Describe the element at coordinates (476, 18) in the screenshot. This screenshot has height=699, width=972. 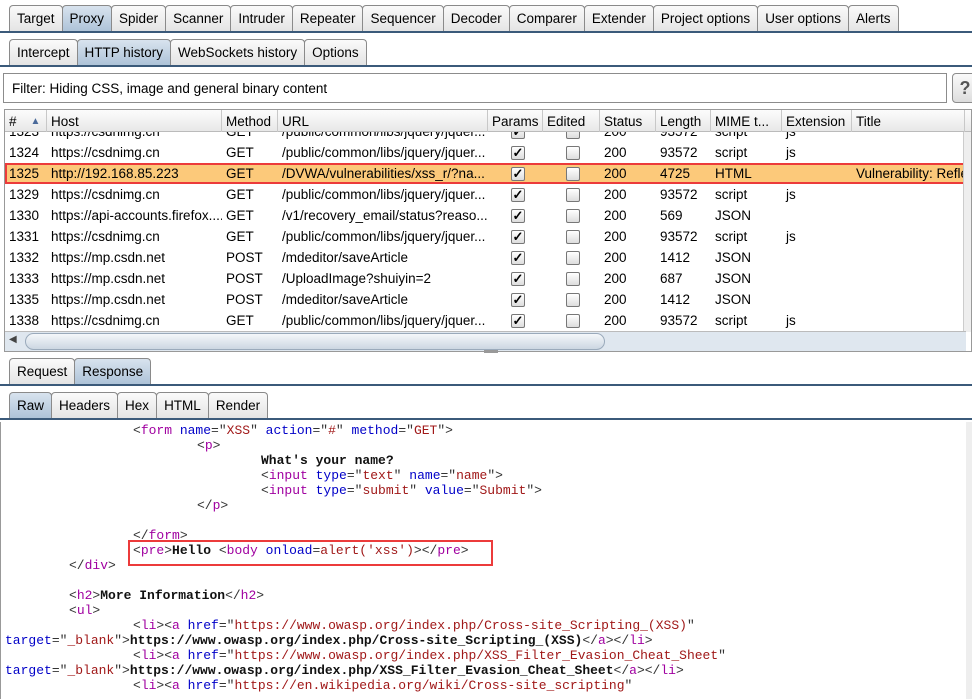
I see `tab-decoder: Decoder` at that location.